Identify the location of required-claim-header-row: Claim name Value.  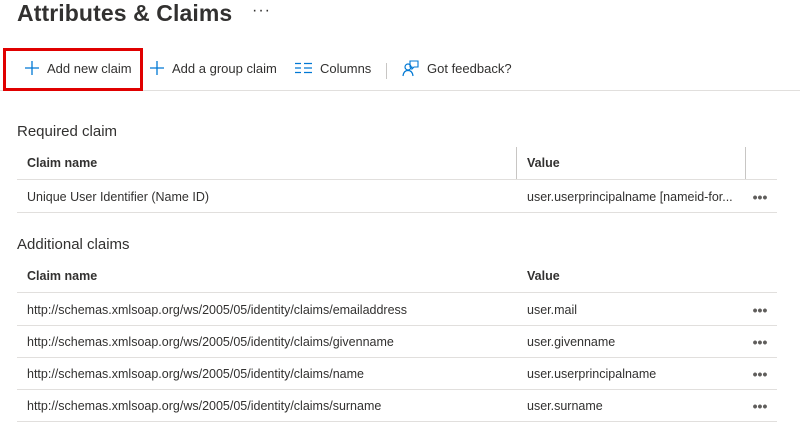
(397, 163).